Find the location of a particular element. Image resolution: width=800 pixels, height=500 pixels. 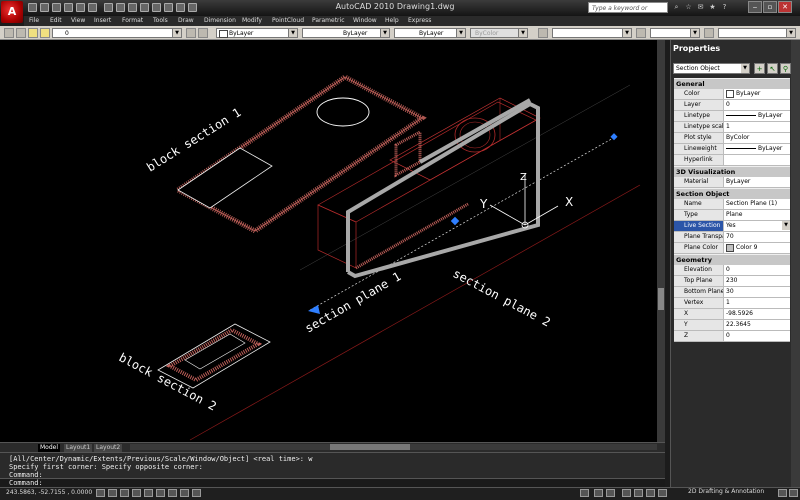

ortho-mode-toggle is located at coordinates (136, 493).